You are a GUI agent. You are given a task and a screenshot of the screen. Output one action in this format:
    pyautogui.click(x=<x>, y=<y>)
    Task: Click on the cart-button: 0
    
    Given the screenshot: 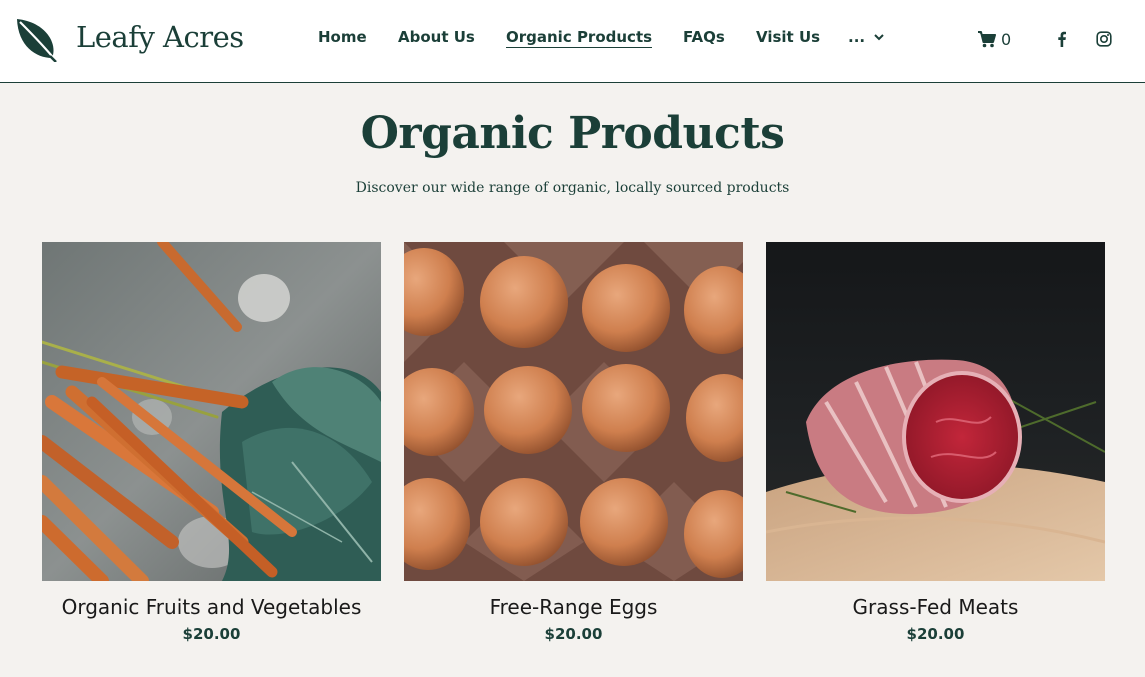 What is the action you would take?
    pyautogui.click(x=994, y=39)
    